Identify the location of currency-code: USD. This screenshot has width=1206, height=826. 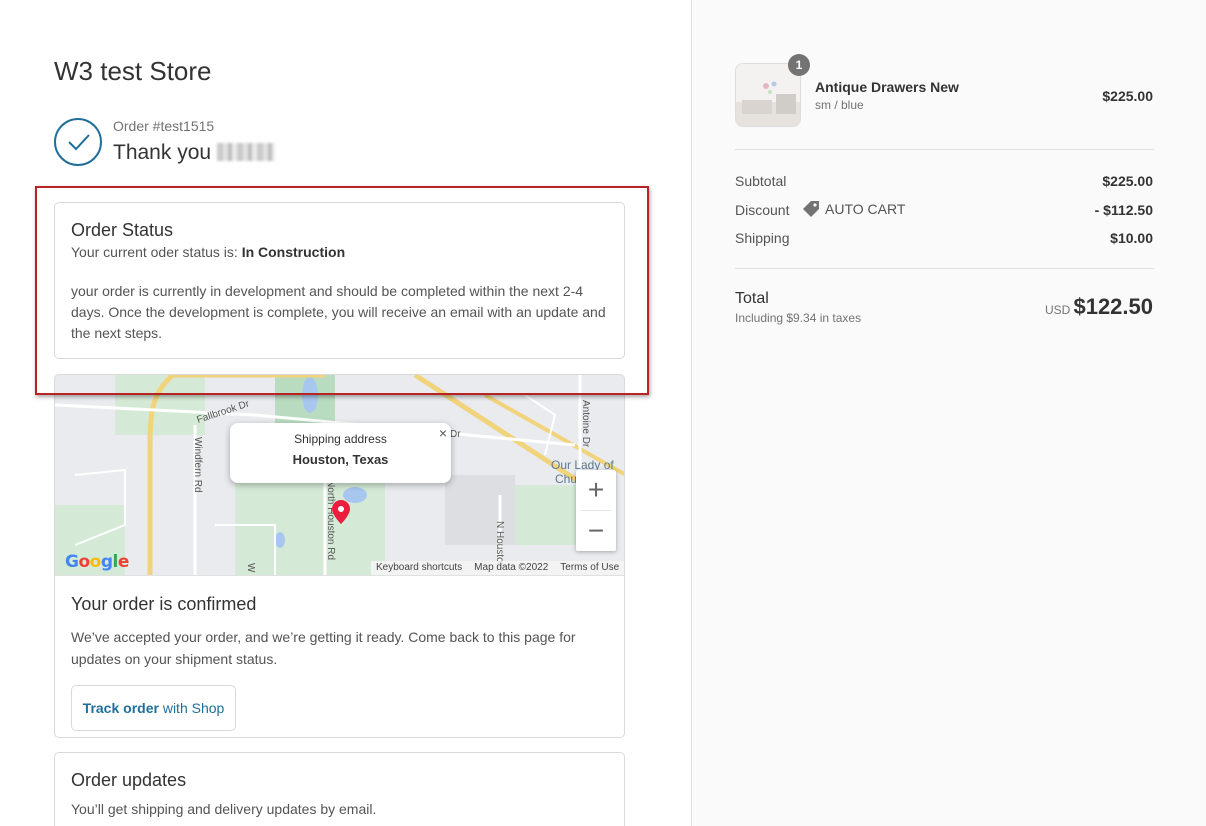
(1058, 310).